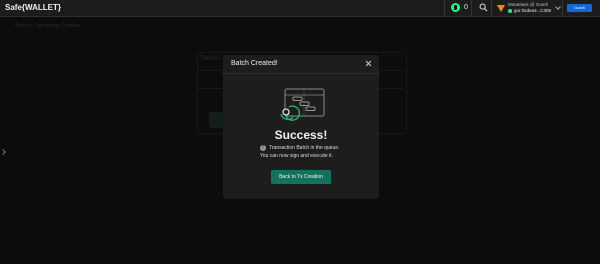  Describe the element at coordinates (501, 8) in the screenshot. I see `metamask-fox-icon` at that location.